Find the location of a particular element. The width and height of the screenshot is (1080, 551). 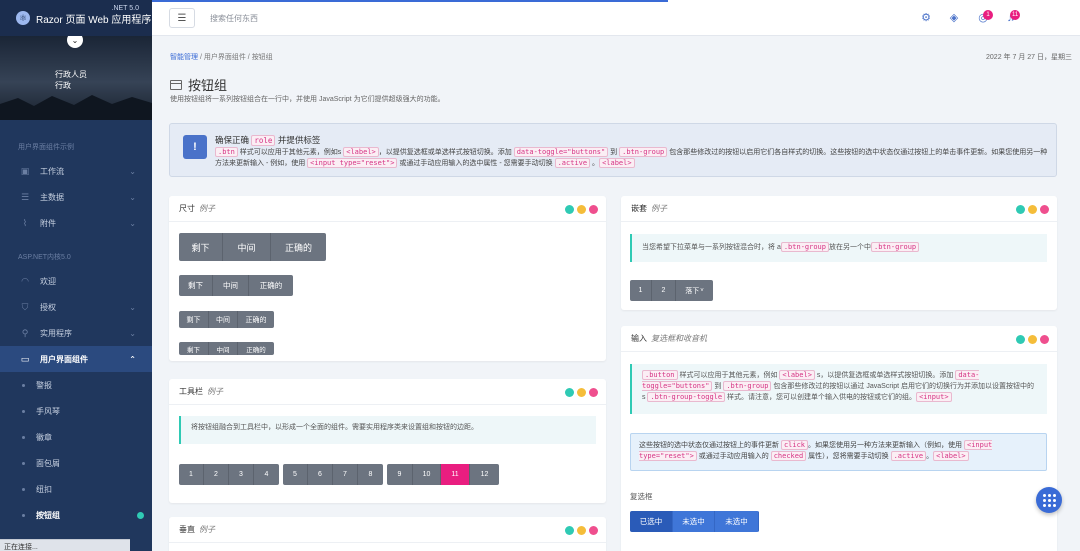

sidebar-subitem-breadcrumbs: 面包屑 is located at coordinates (76, 463).